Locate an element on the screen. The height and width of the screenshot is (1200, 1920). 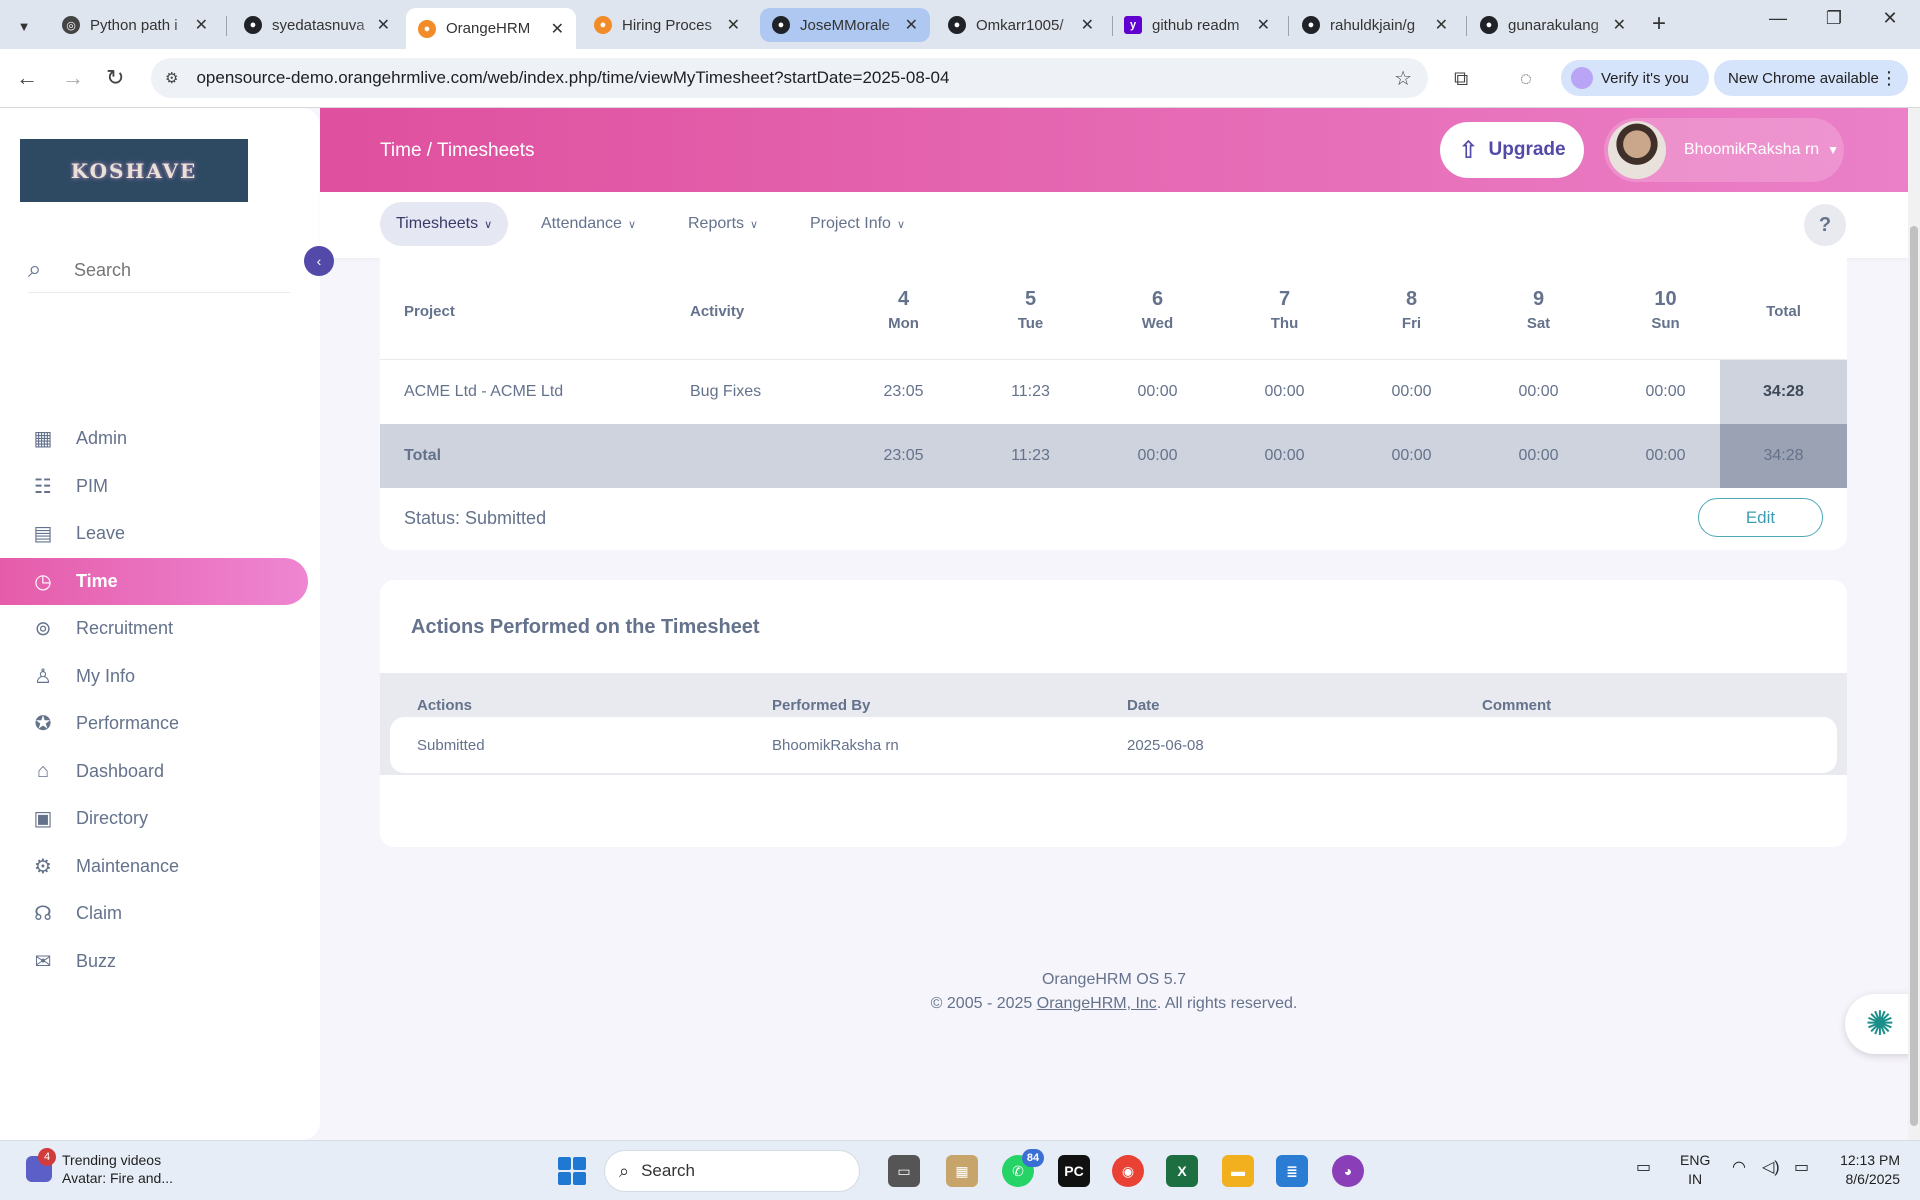
taskbar-search: ⌕ Search is located at coordinates (732, 1171).